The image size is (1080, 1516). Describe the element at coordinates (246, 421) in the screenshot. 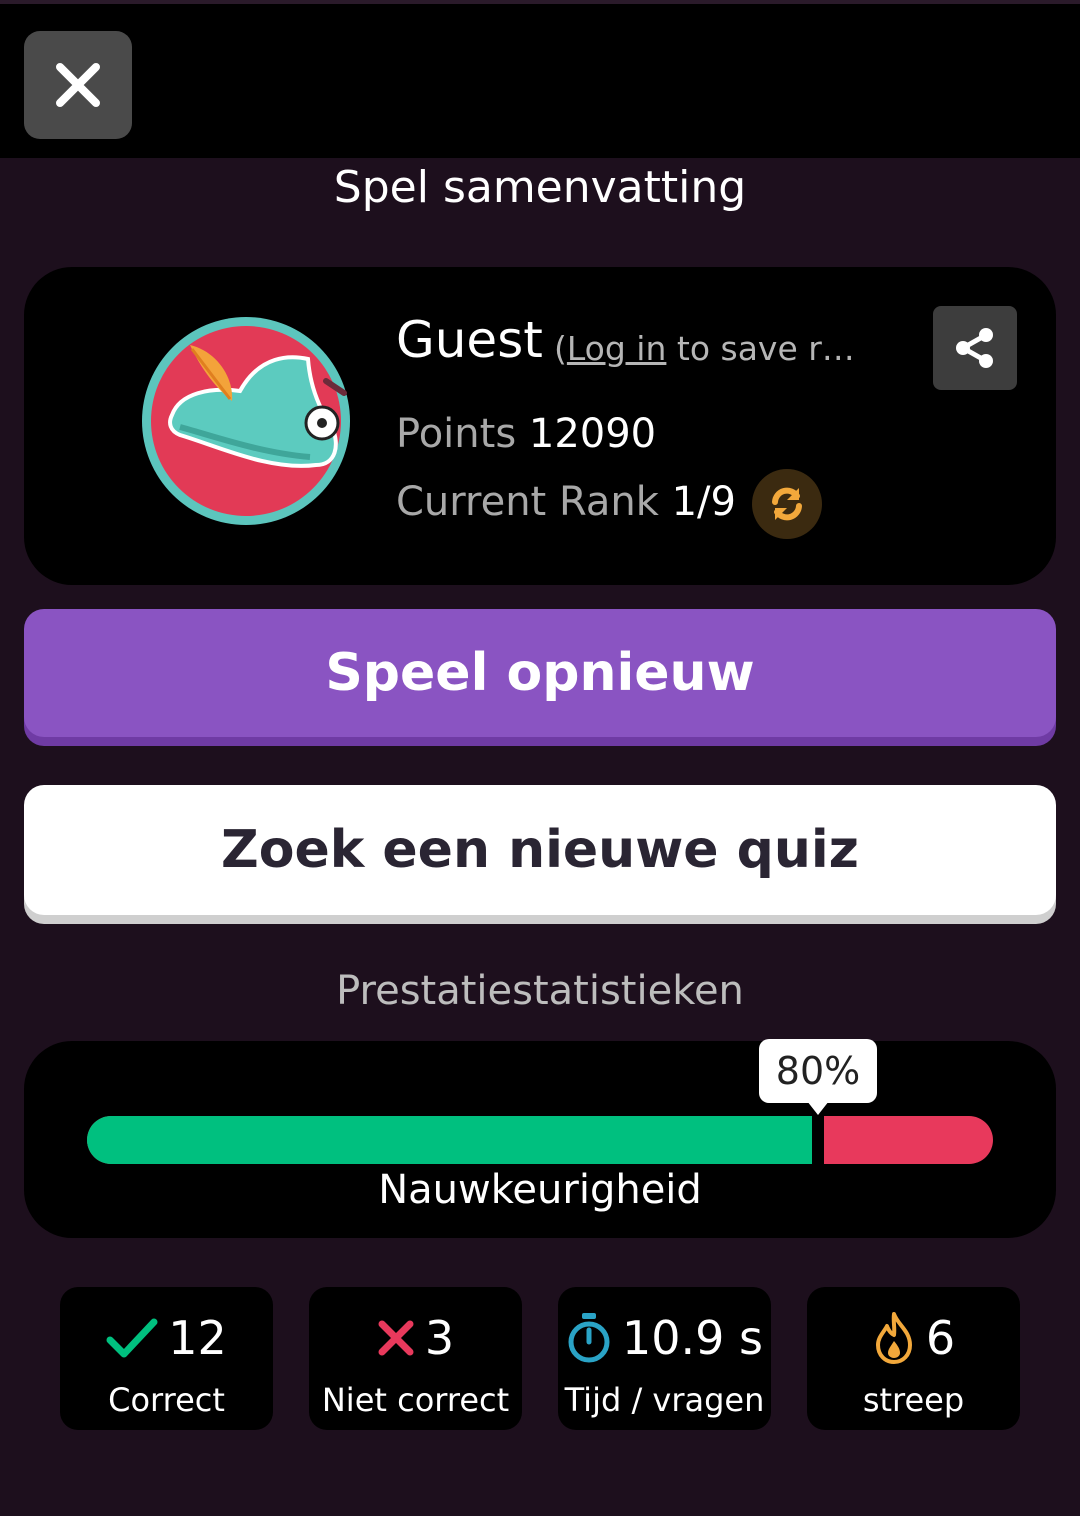

I see `robin-hood-hat-icon` at that location.